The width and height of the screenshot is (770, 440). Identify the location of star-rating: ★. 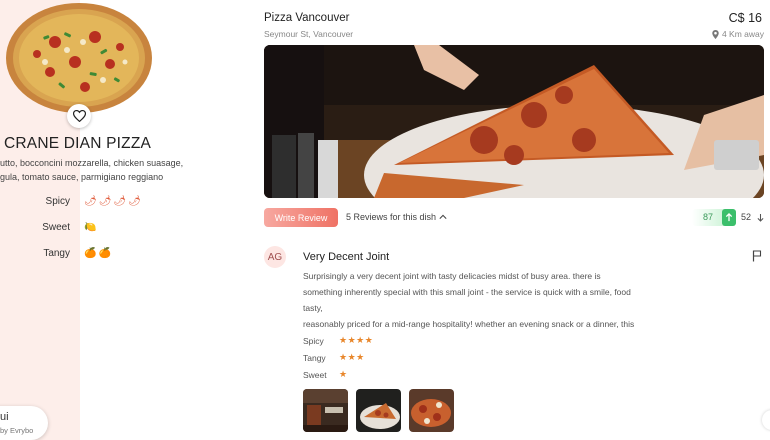
(343, 374).